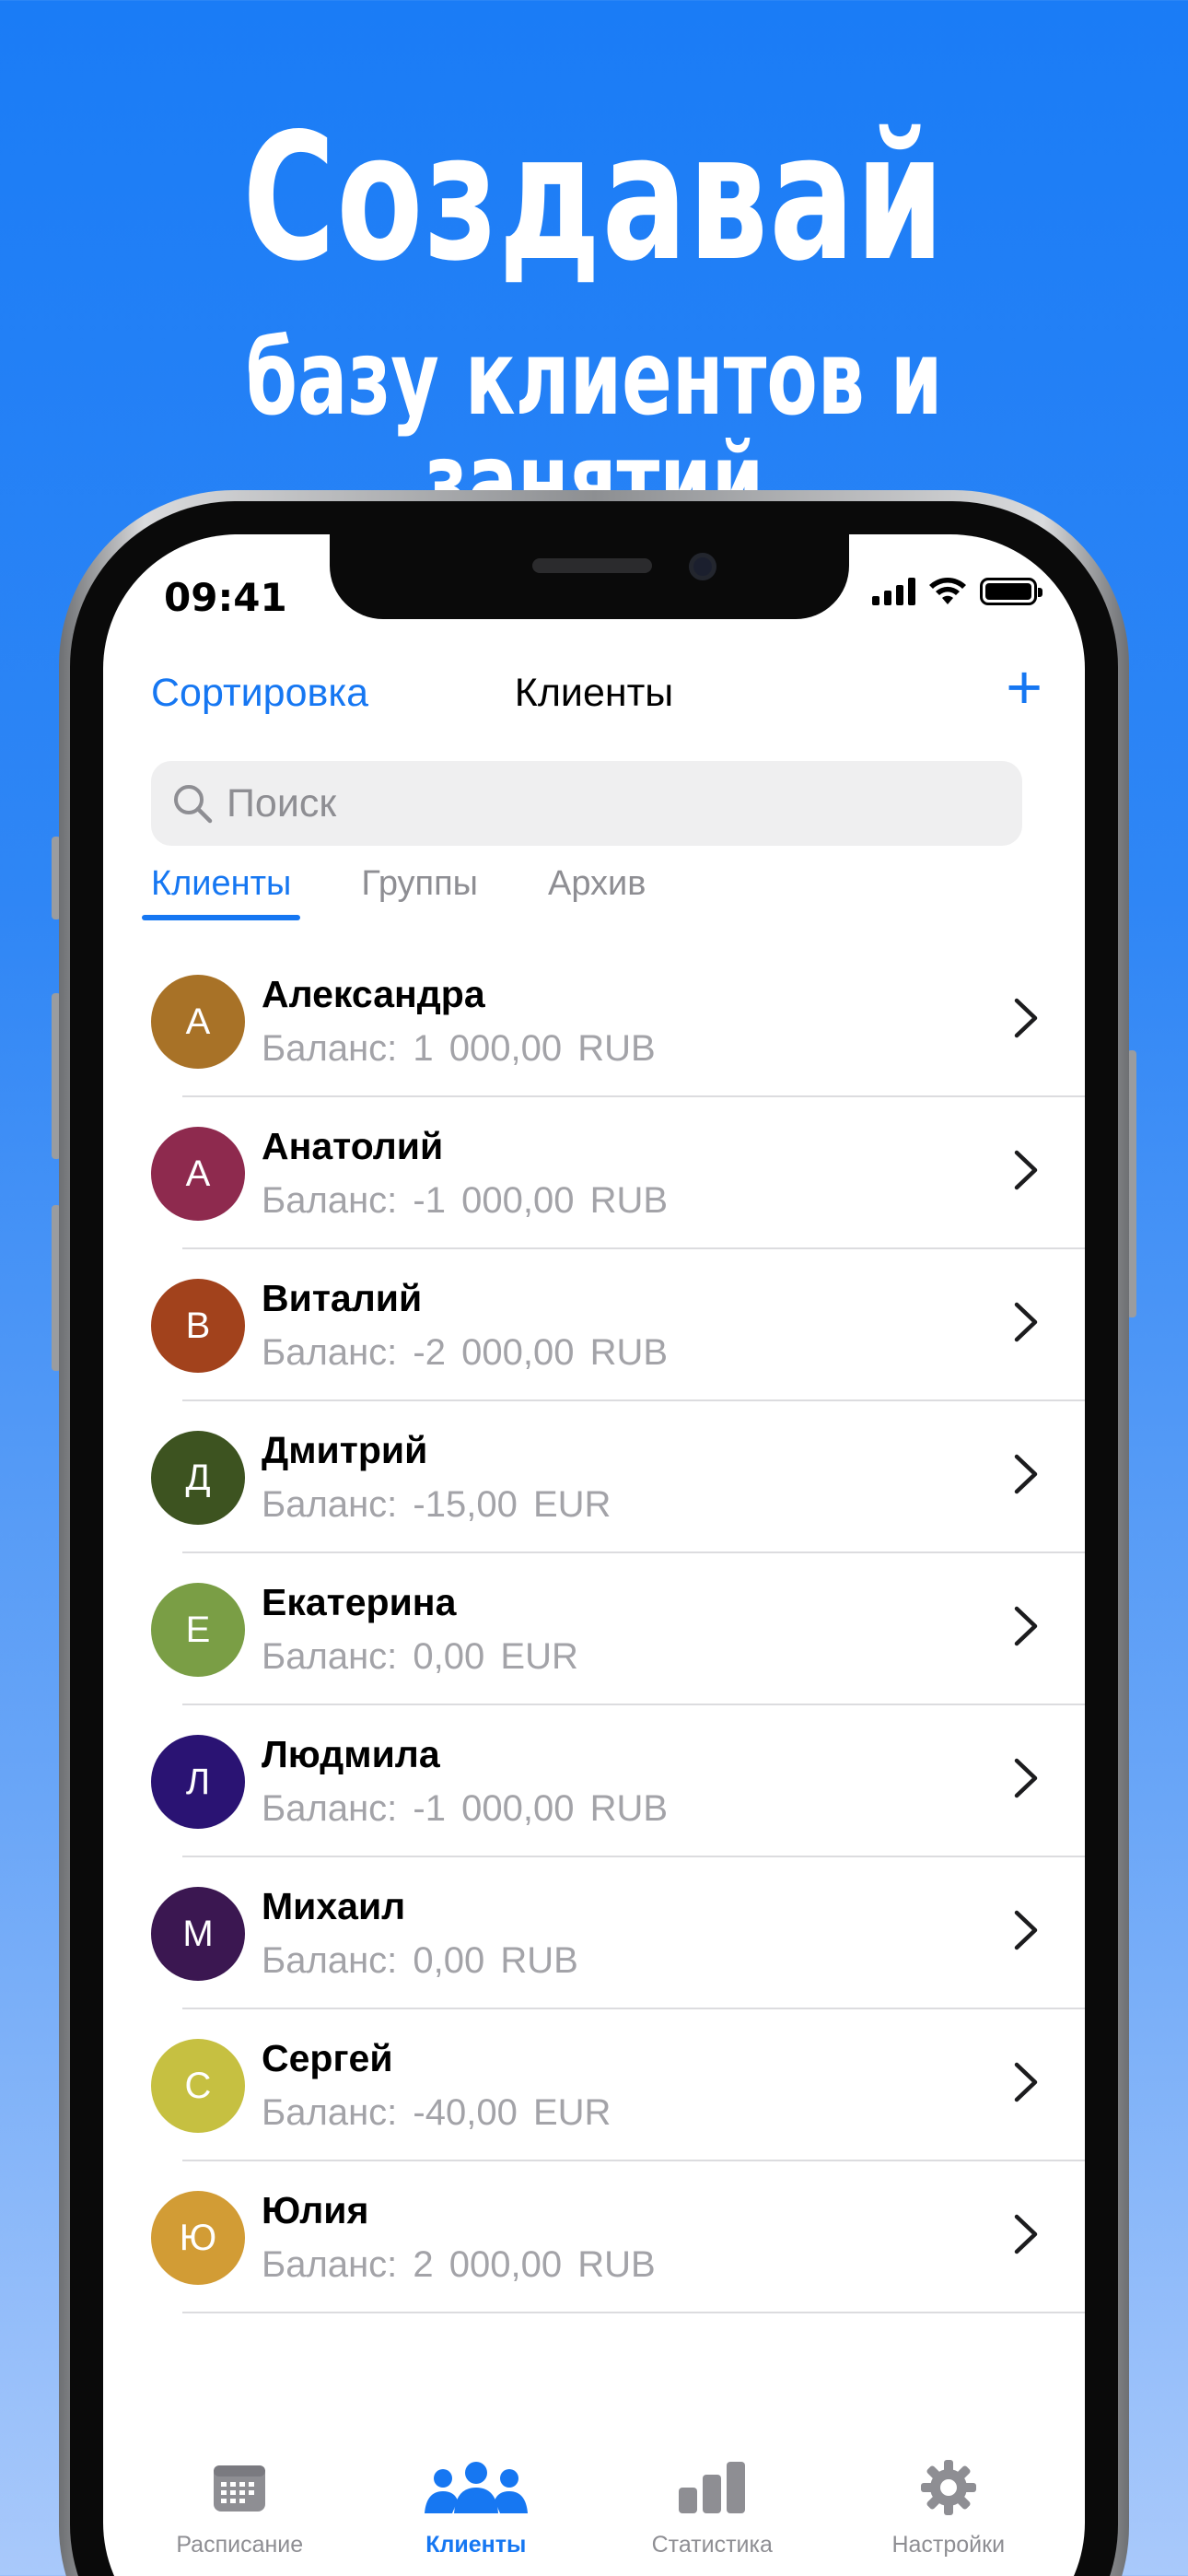  I want to click on avatar: Д, so click(198, 1478).